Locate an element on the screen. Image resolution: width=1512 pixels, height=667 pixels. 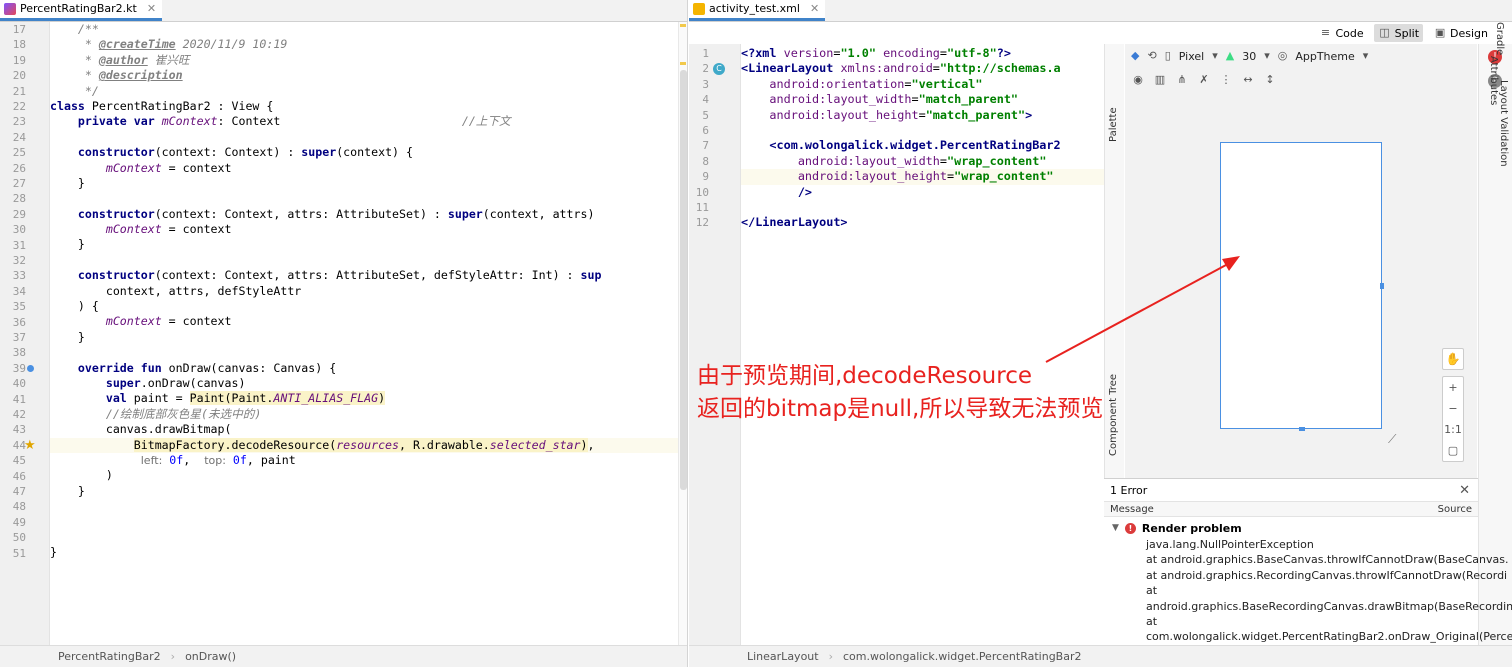
code-line: left: 0f, top: 0f, paint is located at coordinates (364, 460).